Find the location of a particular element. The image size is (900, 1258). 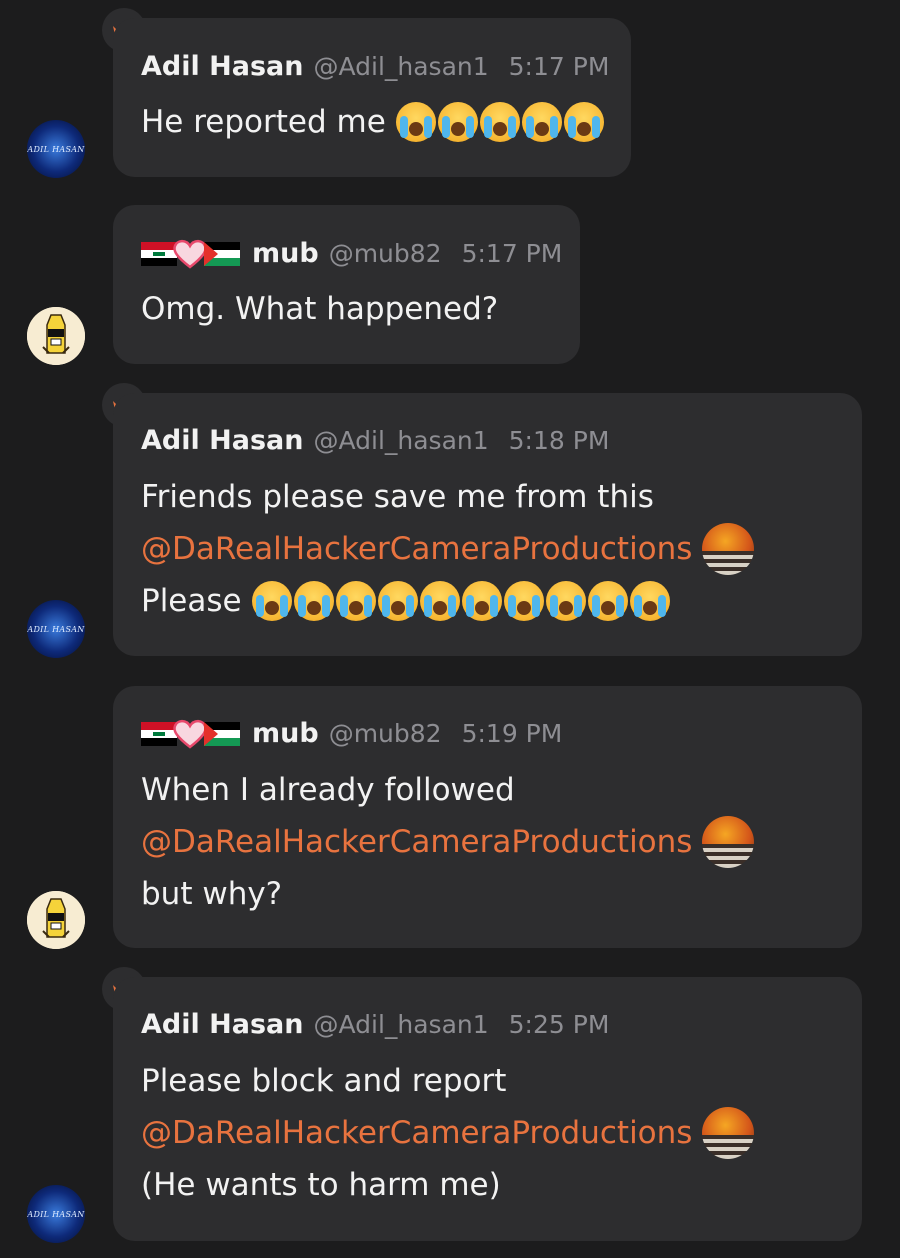

message-bubble: mub @mub82 5:17 PM Omg. What happened? is located at coordinates (346, 284).